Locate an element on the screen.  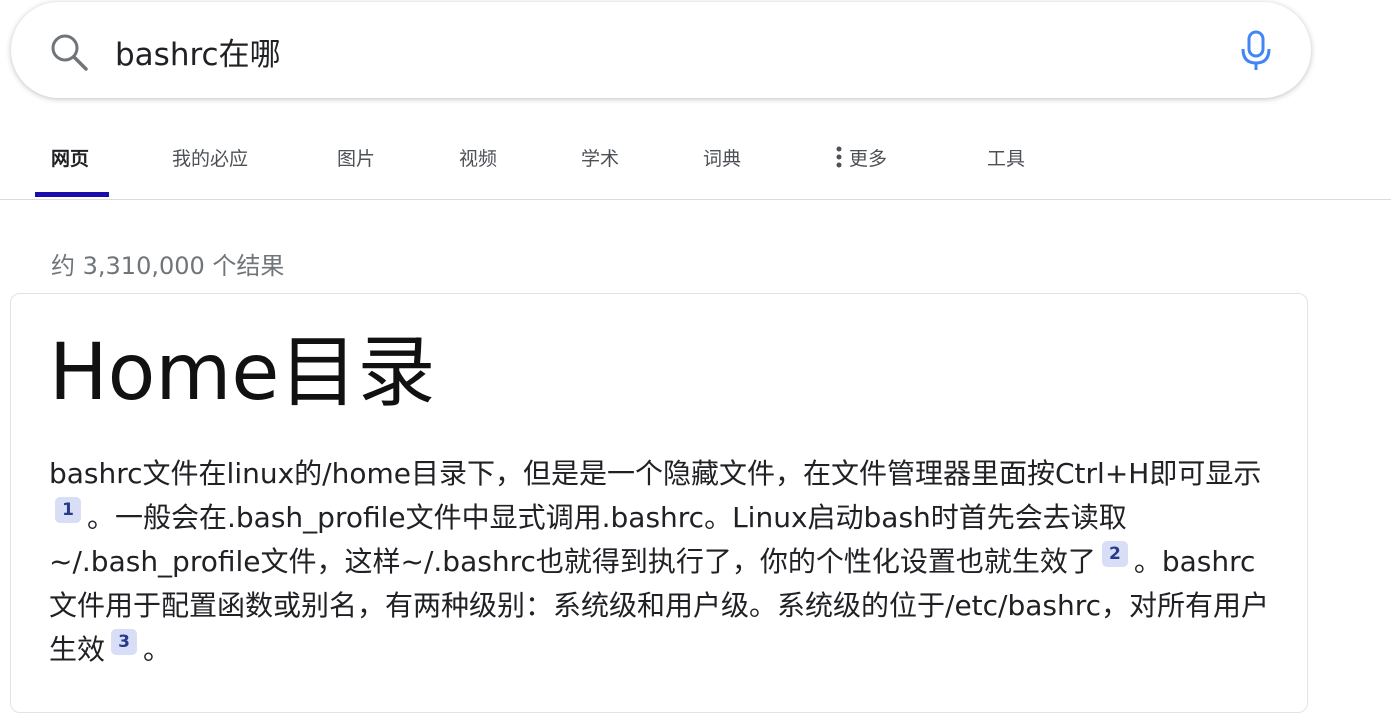
tab-tools: 工具 is located at coordinates (1006, 157).